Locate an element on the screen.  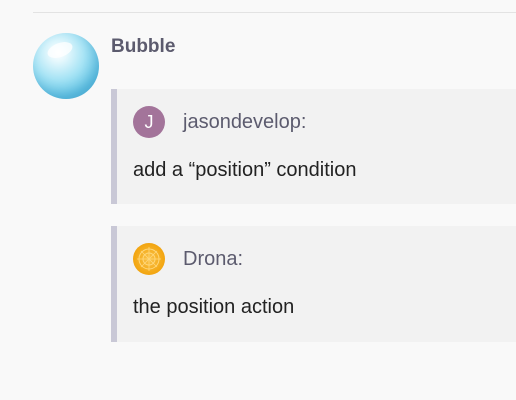
avatar-shine is located at coordinates (60, 50).